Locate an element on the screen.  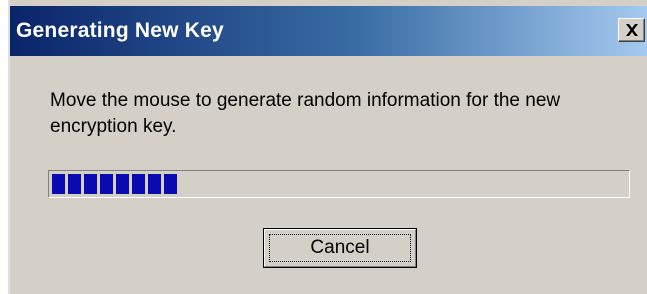
cancel-button-label: Cancel is located at coordinates (340, 247).